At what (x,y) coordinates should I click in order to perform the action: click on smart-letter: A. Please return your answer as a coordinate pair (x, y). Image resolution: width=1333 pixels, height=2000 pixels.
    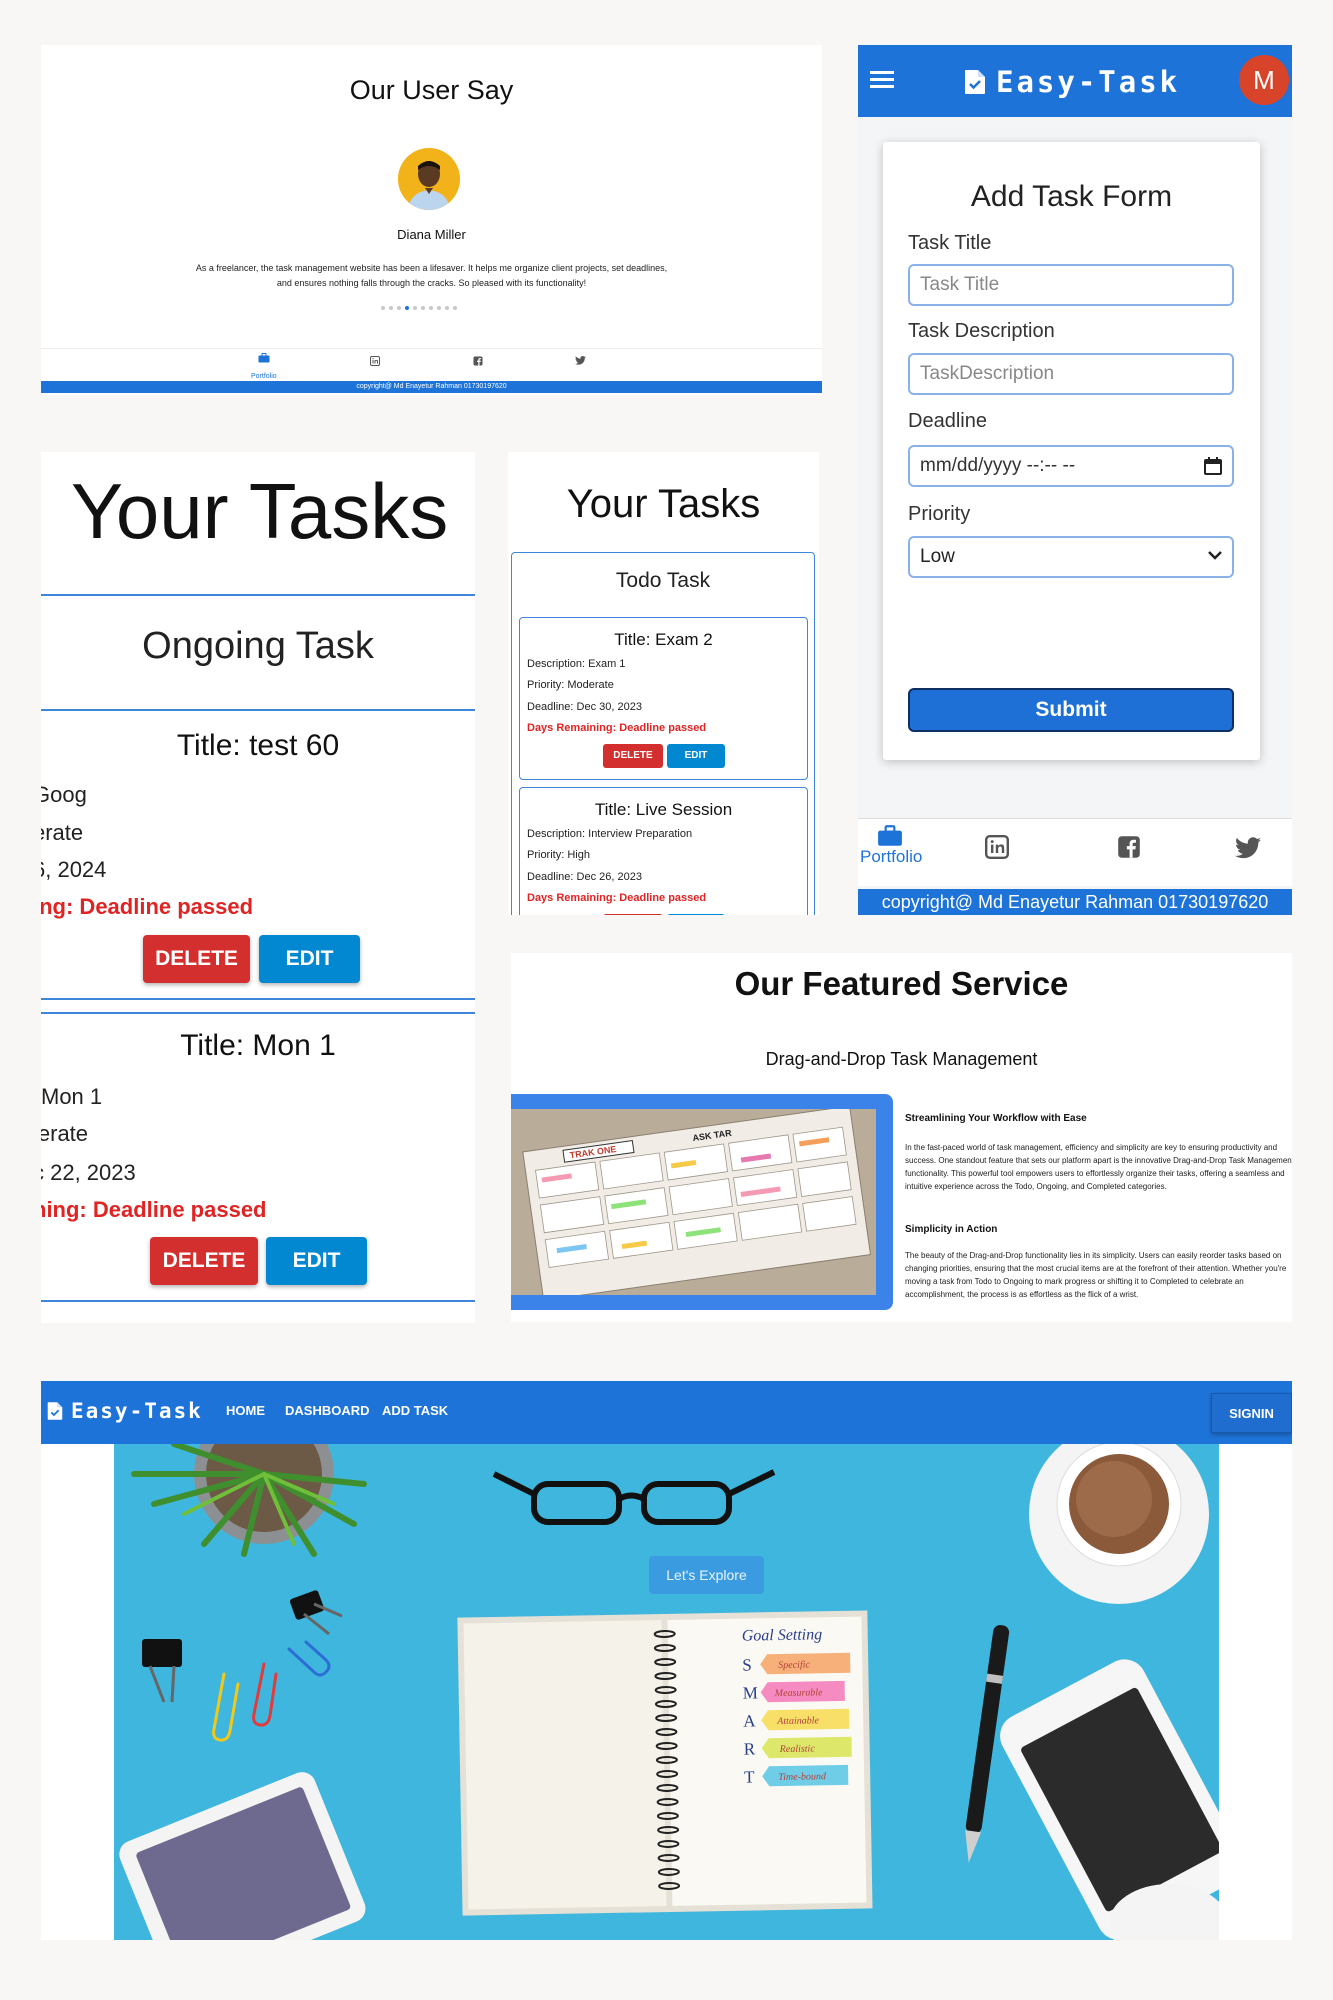
    Looking at the image, I should click on (749, 1720).